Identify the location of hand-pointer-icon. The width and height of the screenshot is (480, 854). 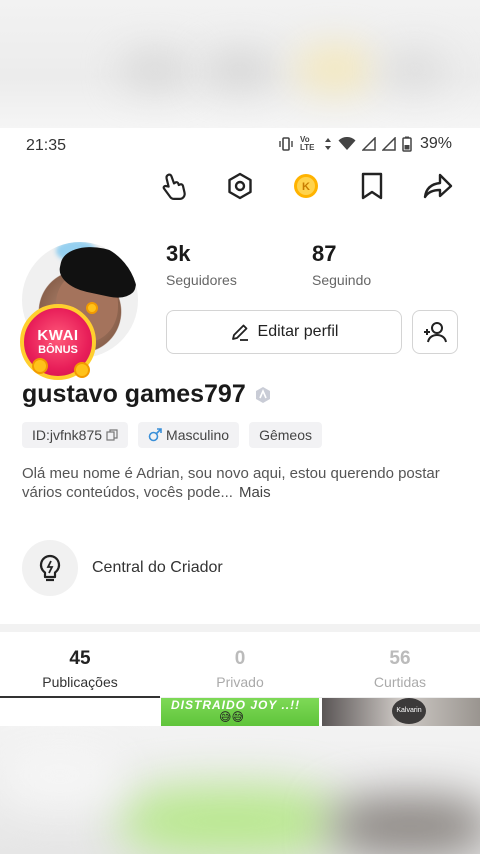
(174, 186).